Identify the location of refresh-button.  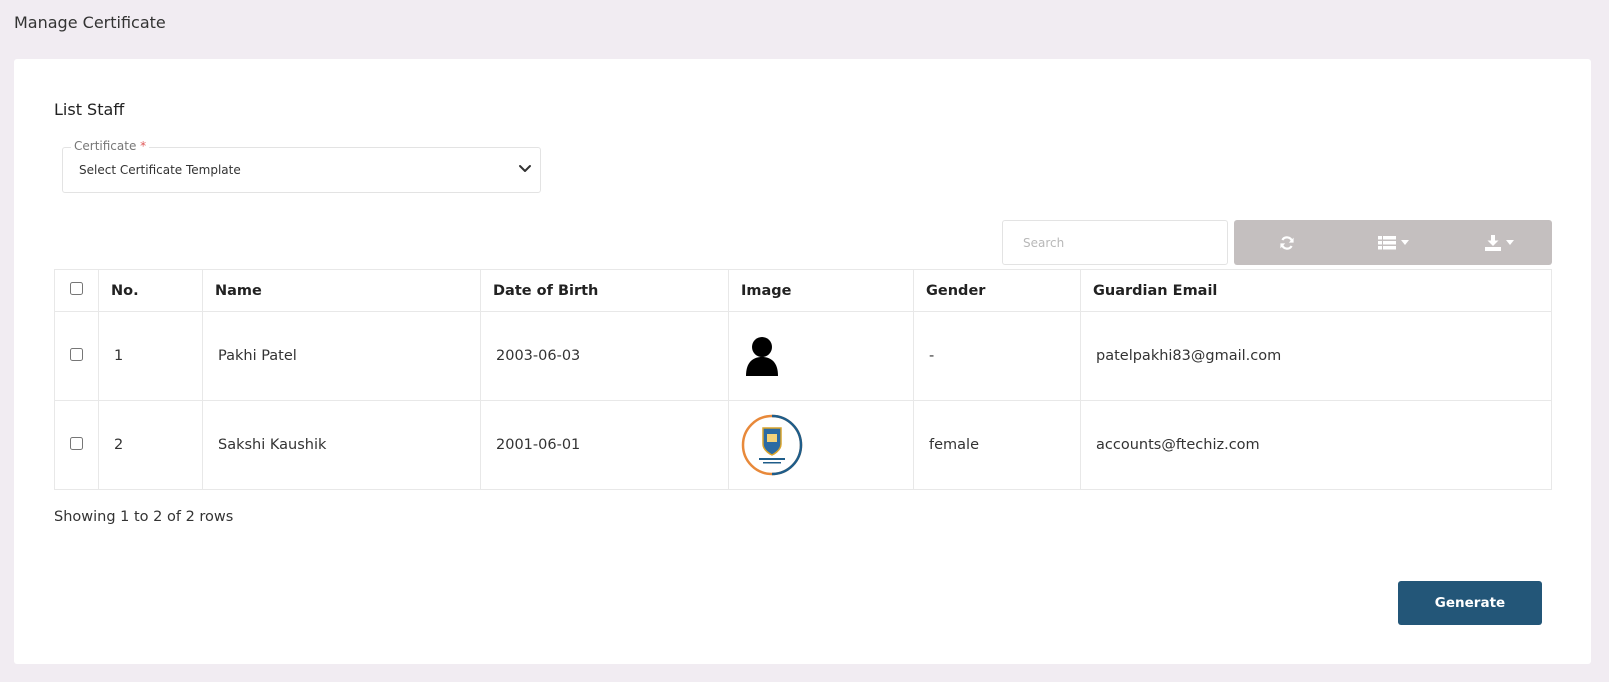
(1287, 242).